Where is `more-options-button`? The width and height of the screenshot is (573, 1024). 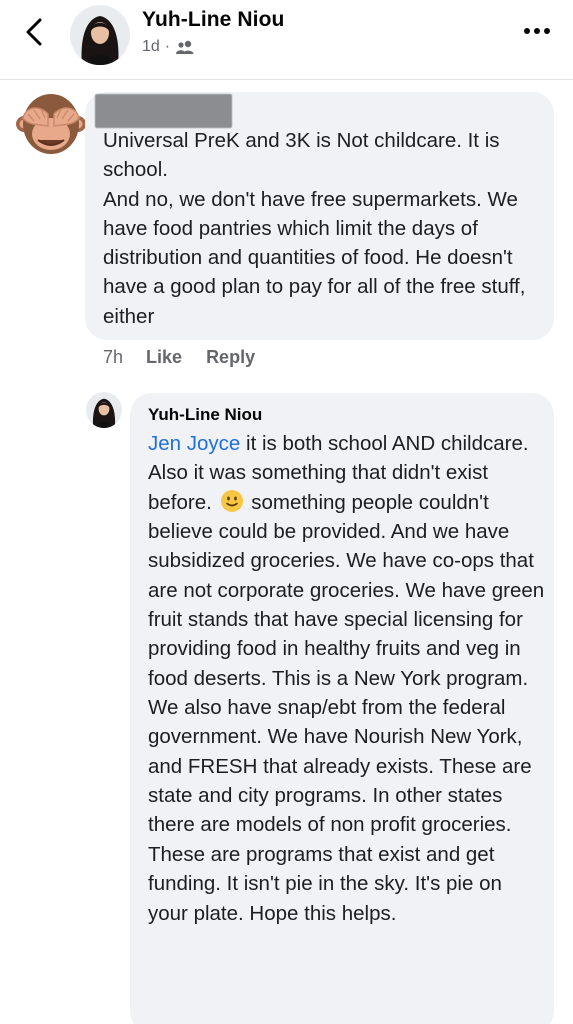 more-options-button is located at coordinates (537, 31).